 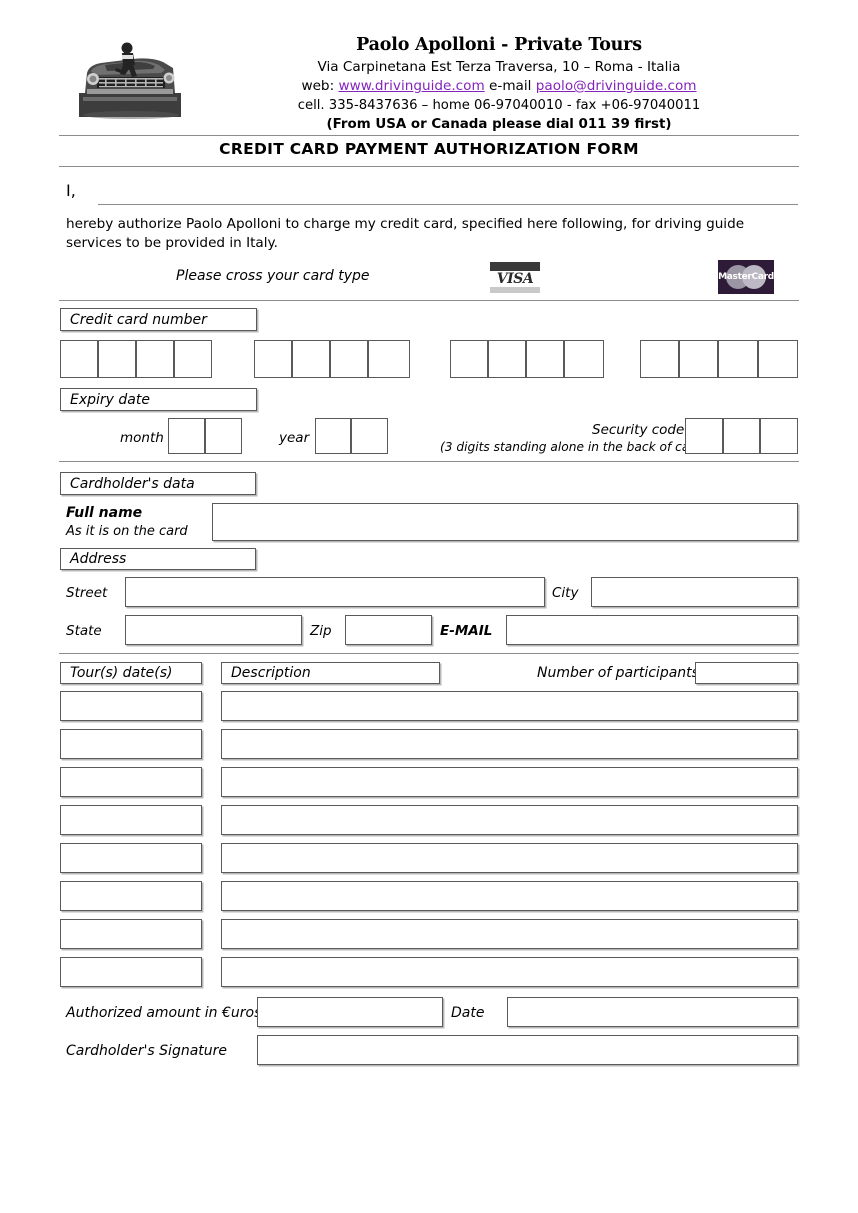 What do you see at coordinates (321, 631) in the screenshot?
I see `zip-label: Zip` at bounding box center [321, 631].